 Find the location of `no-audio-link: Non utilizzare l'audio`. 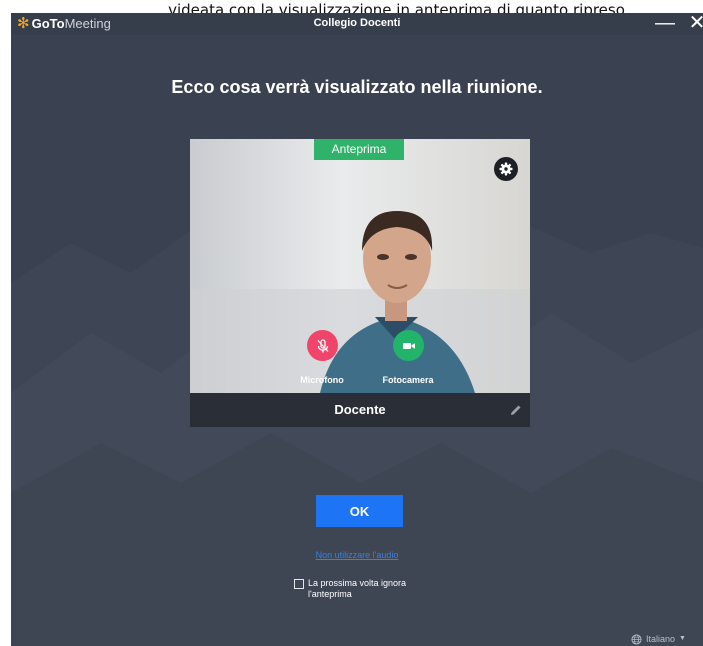

no-audio-link: Non utilizzare l'audio is located at coordinates (357, 555).